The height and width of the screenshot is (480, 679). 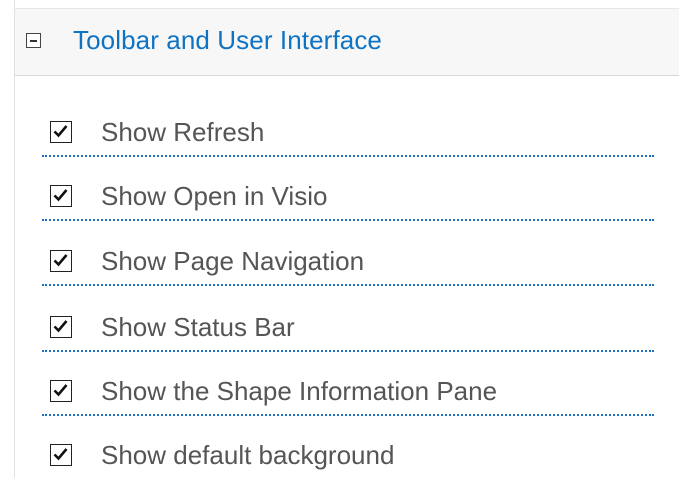 I want to click on option-show-status-bar: Show Status Bar, so click(x=348, y=327).